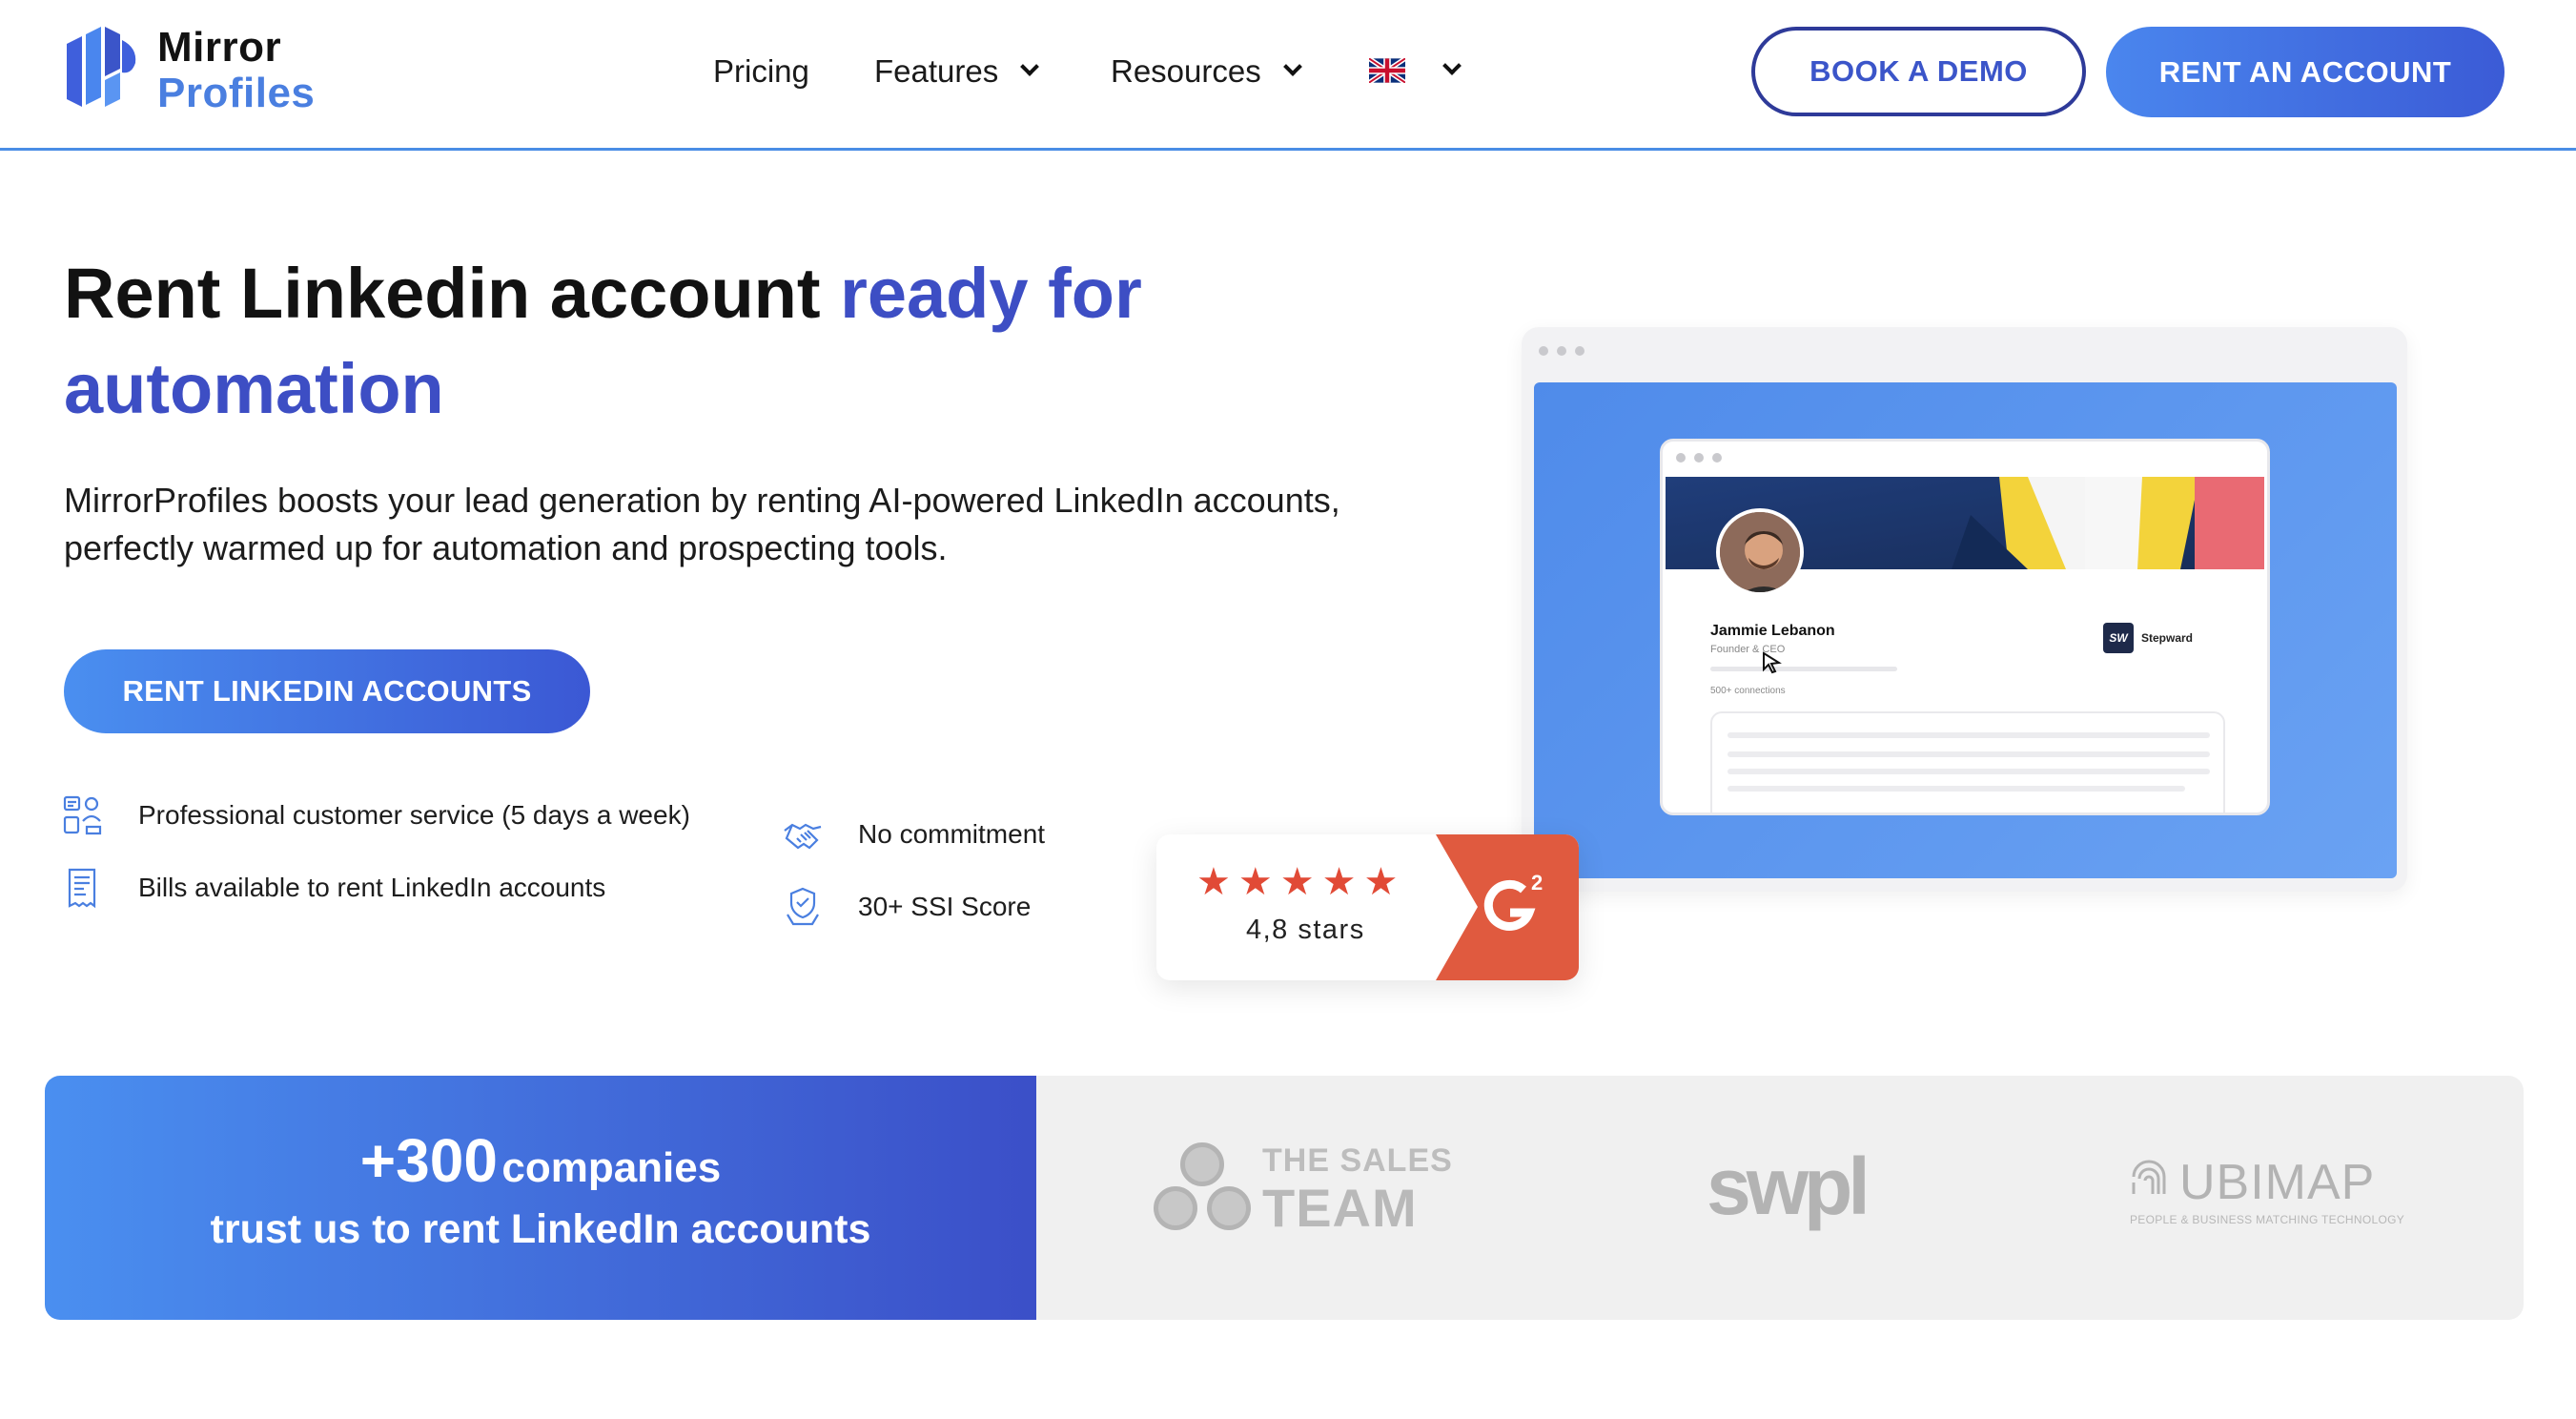 Image resolution: width=2576 pixels, height=1419 pixels. Describe the element at coordinates (82, 815) in the screenshot. I see `customer-service-icon` at that location.